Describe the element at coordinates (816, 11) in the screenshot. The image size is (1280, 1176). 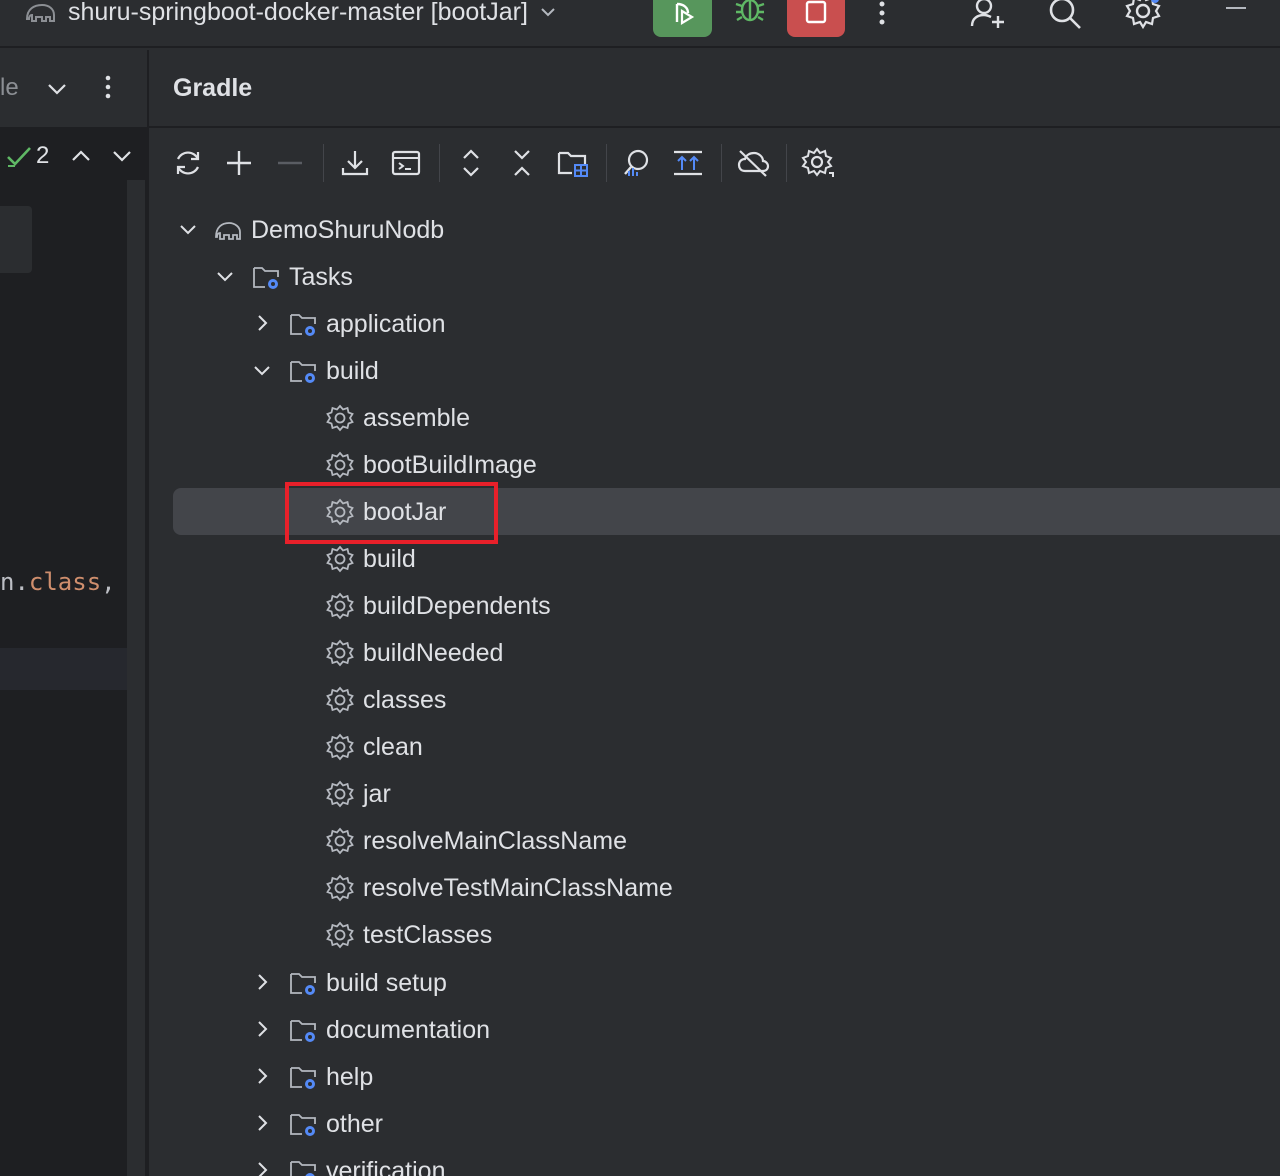
I see `stop-icon` at that location.